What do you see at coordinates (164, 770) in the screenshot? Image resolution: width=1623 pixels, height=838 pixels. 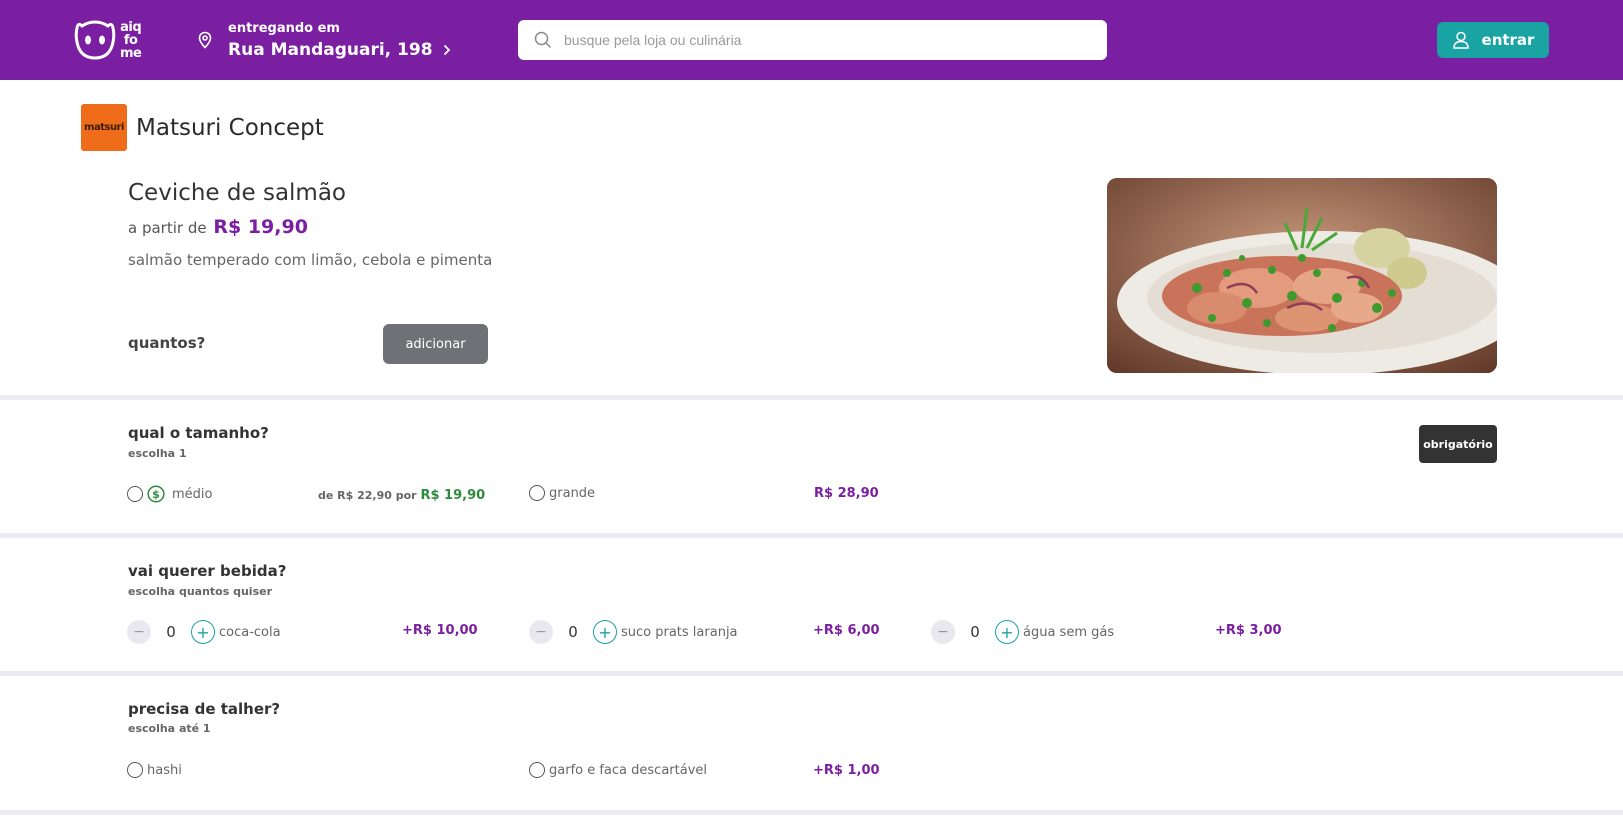 I see `option-label: hashi` at bounding box center [164, 770].